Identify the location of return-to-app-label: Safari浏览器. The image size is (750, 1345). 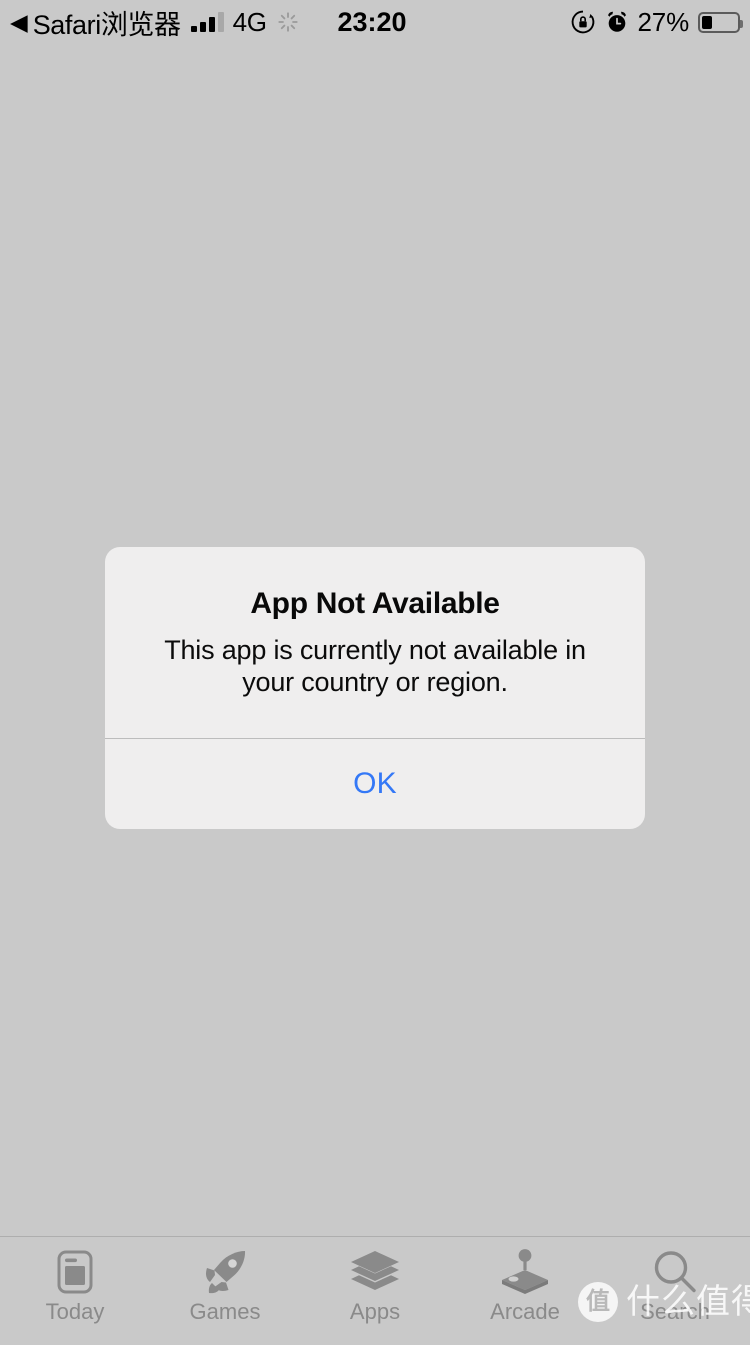
(107, 22).